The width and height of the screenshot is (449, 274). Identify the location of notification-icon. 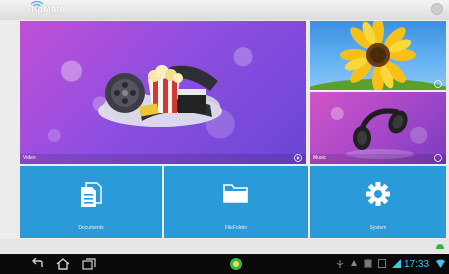
(354, 263).